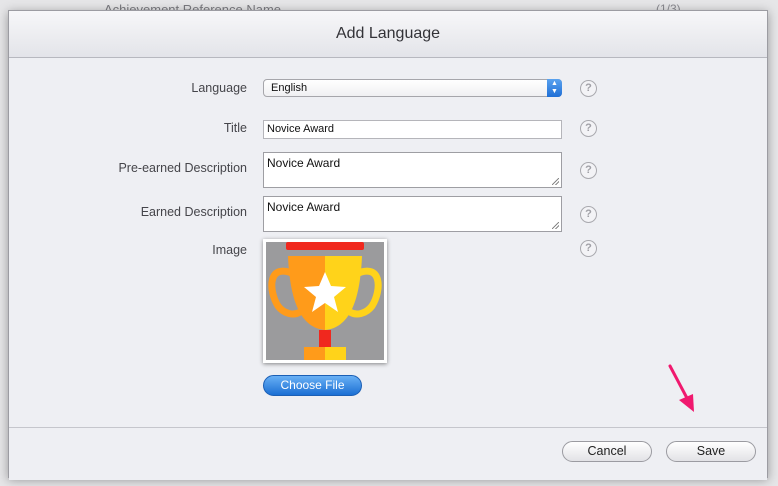 The width and height of the screenshot is (778, 486). Describe the element at coordinates (607, 451) in the screenshot. I see `cancel-button: Cancel` at that location.